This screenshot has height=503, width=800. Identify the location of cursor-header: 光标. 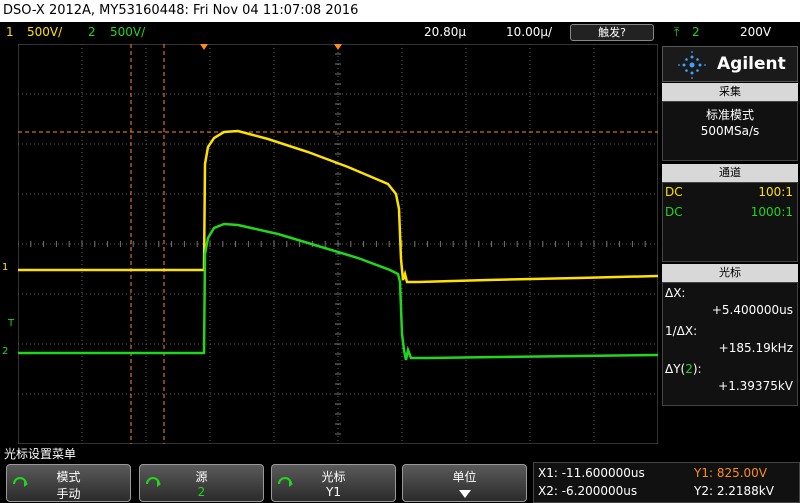
(730, 273).